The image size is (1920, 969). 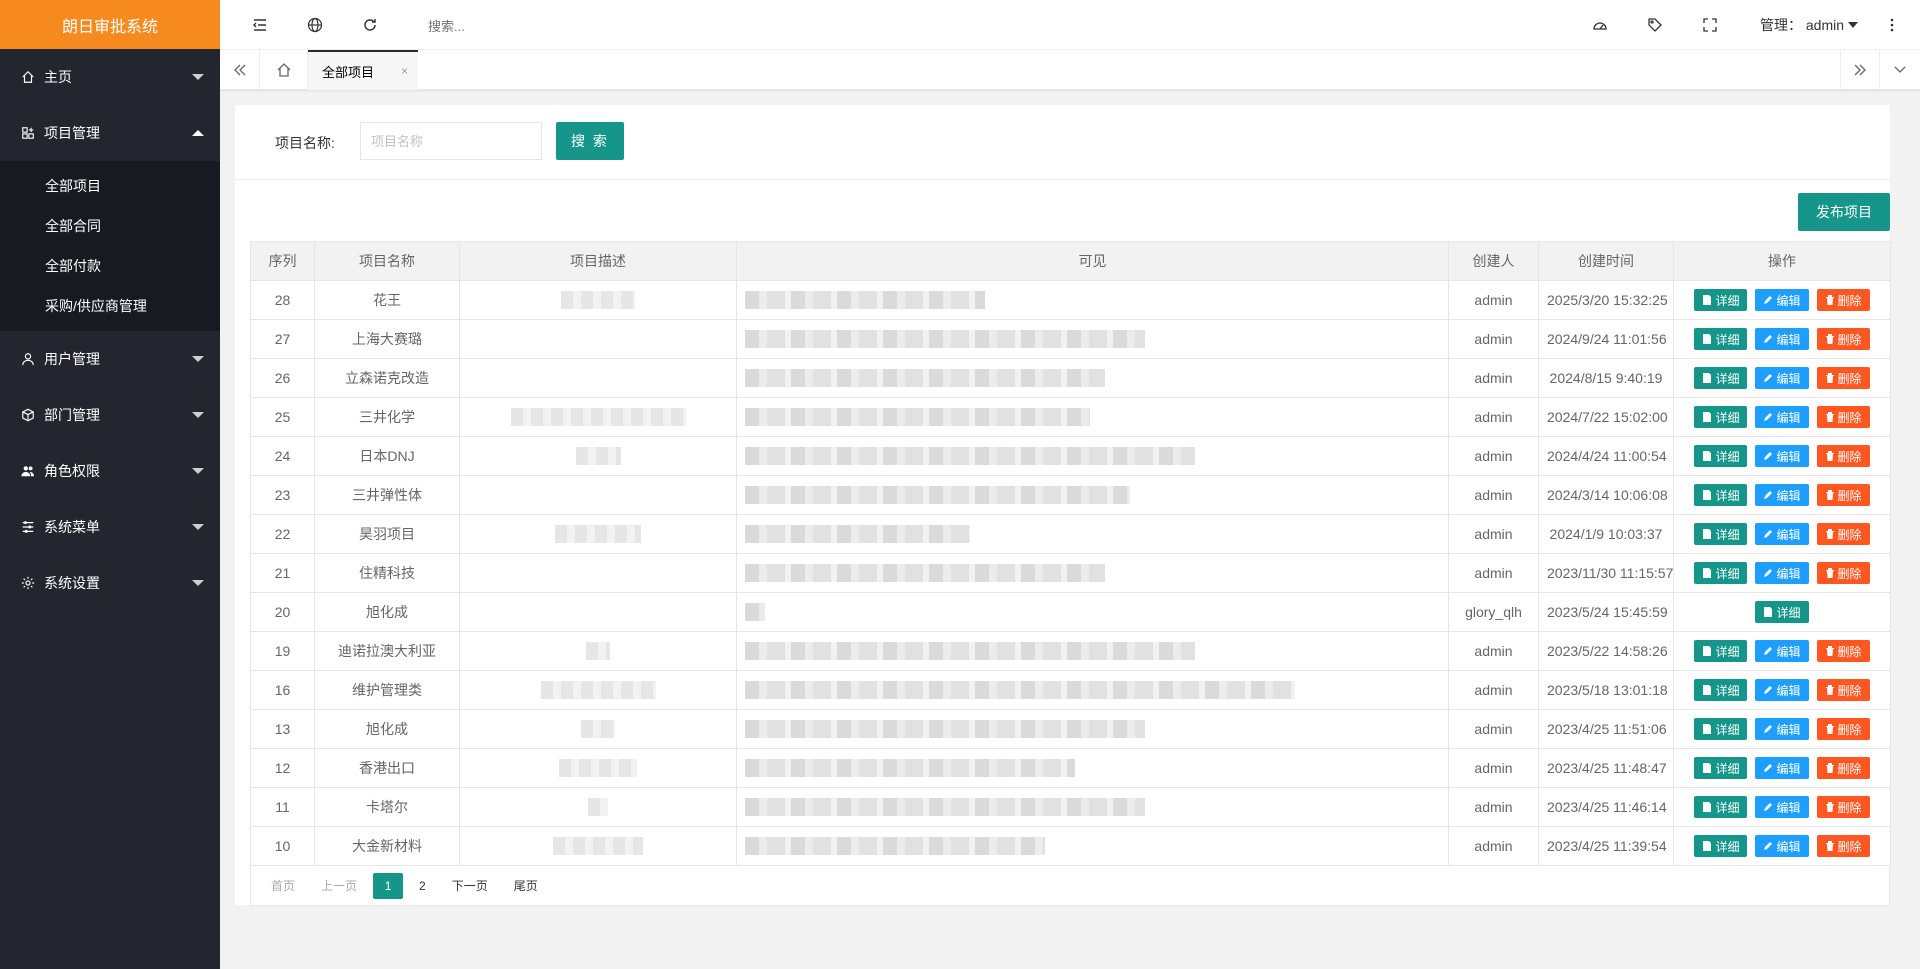 I want to click on table-row: 27 上海大赛璐 admin 2024/9/24 11:01:56 详细 编辑 删除, so click(x=1070, y=339).